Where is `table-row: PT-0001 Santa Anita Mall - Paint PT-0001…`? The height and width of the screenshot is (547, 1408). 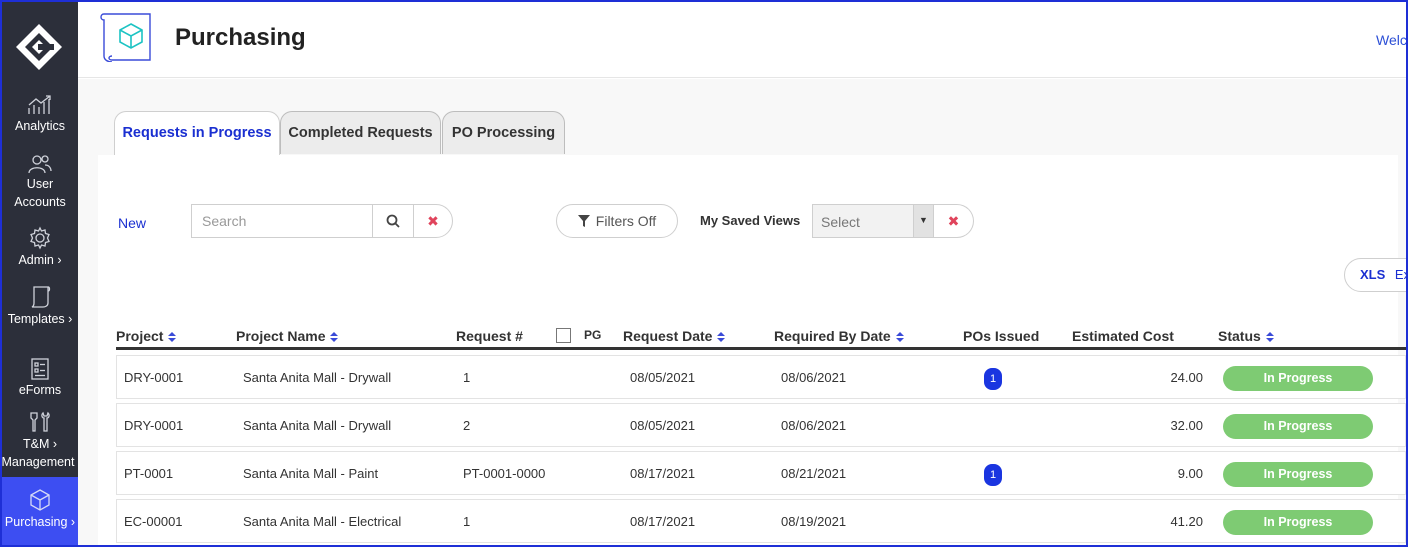
table-row: PT-0001 Santa Anita Mall - Paint PT-0001… is located at coordinates (761, 473).